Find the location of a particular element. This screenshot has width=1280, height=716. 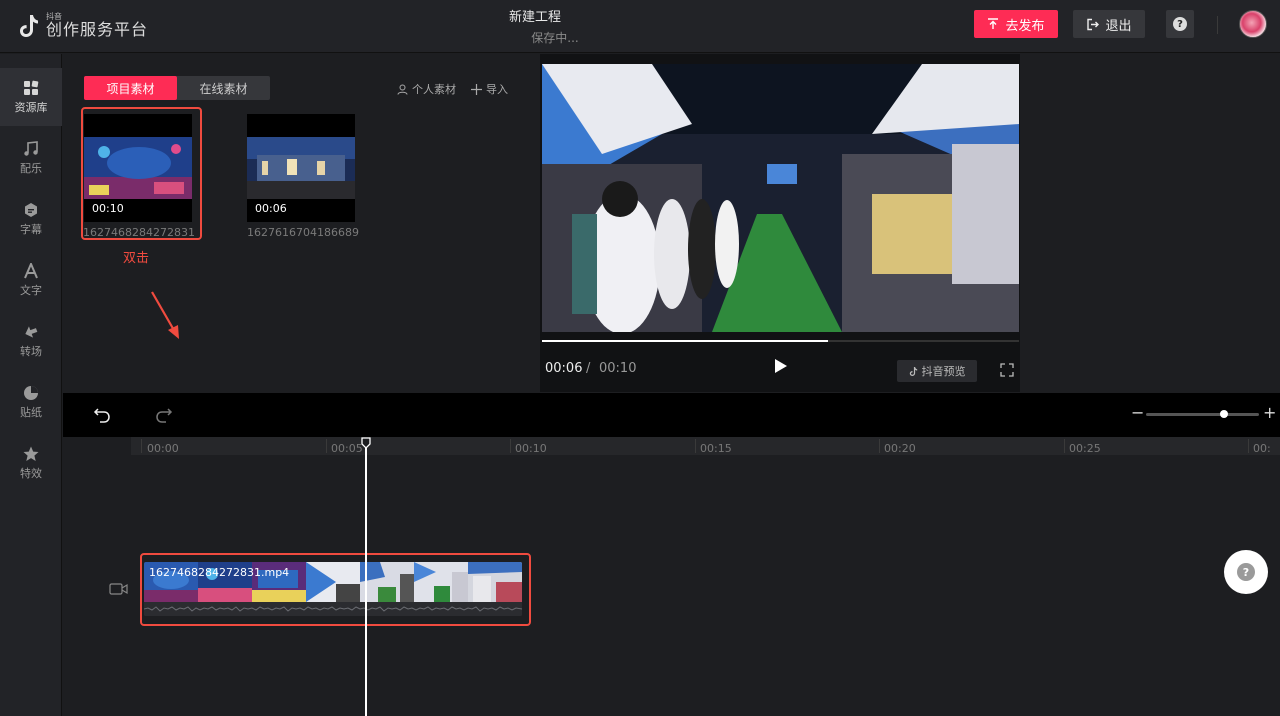

douyin-preview-button: 抖音预览 is located at coordinates (937, 371).